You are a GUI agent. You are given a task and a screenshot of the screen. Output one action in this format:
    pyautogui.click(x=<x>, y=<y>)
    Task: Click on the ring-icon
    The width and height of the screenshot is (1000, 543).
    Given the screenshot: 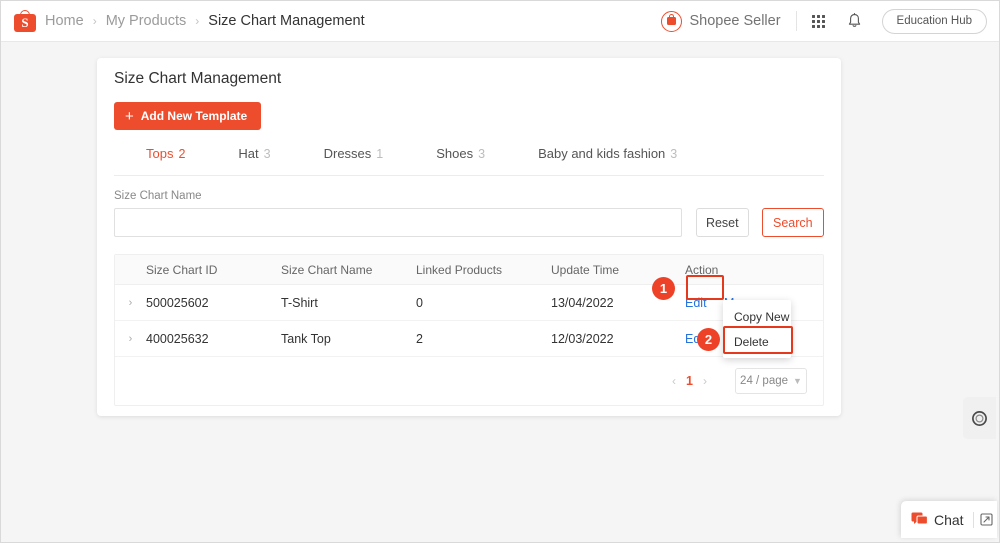 What is the action you would take?
    pyautogui.click(x=979, y=418)
    